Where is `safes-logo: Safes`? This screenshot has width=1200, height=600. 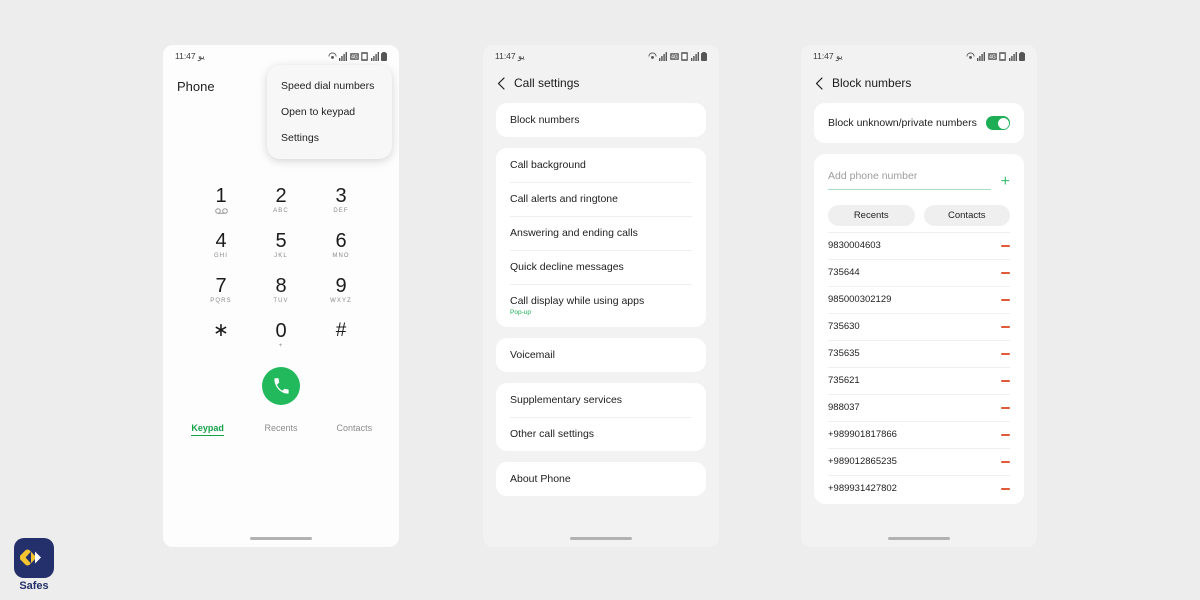
safes-logo: Safes is located at coordinates (34, 565).